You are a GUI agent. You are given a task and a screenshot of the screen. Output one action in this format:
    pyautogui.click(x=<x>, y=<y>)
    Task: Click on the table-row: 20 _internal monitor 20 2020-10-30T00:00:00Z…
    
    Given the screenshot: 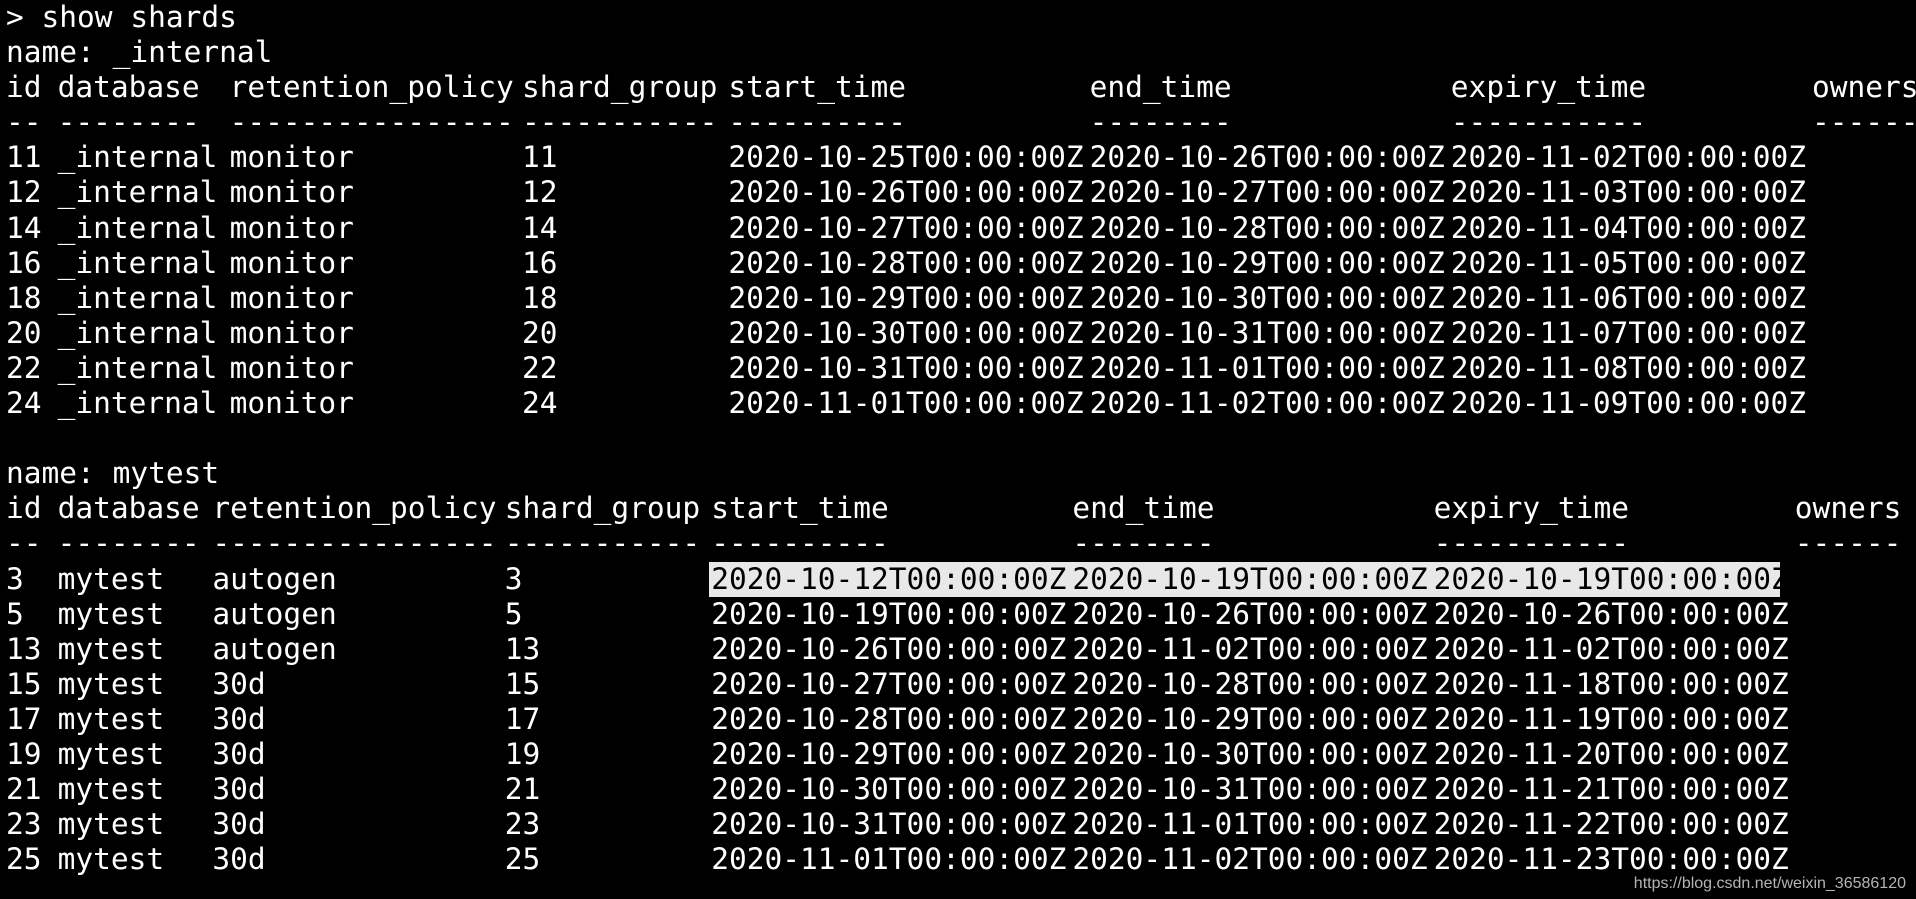 What is the action you would take?
    pyautogui.click(x=959, y=333)
    